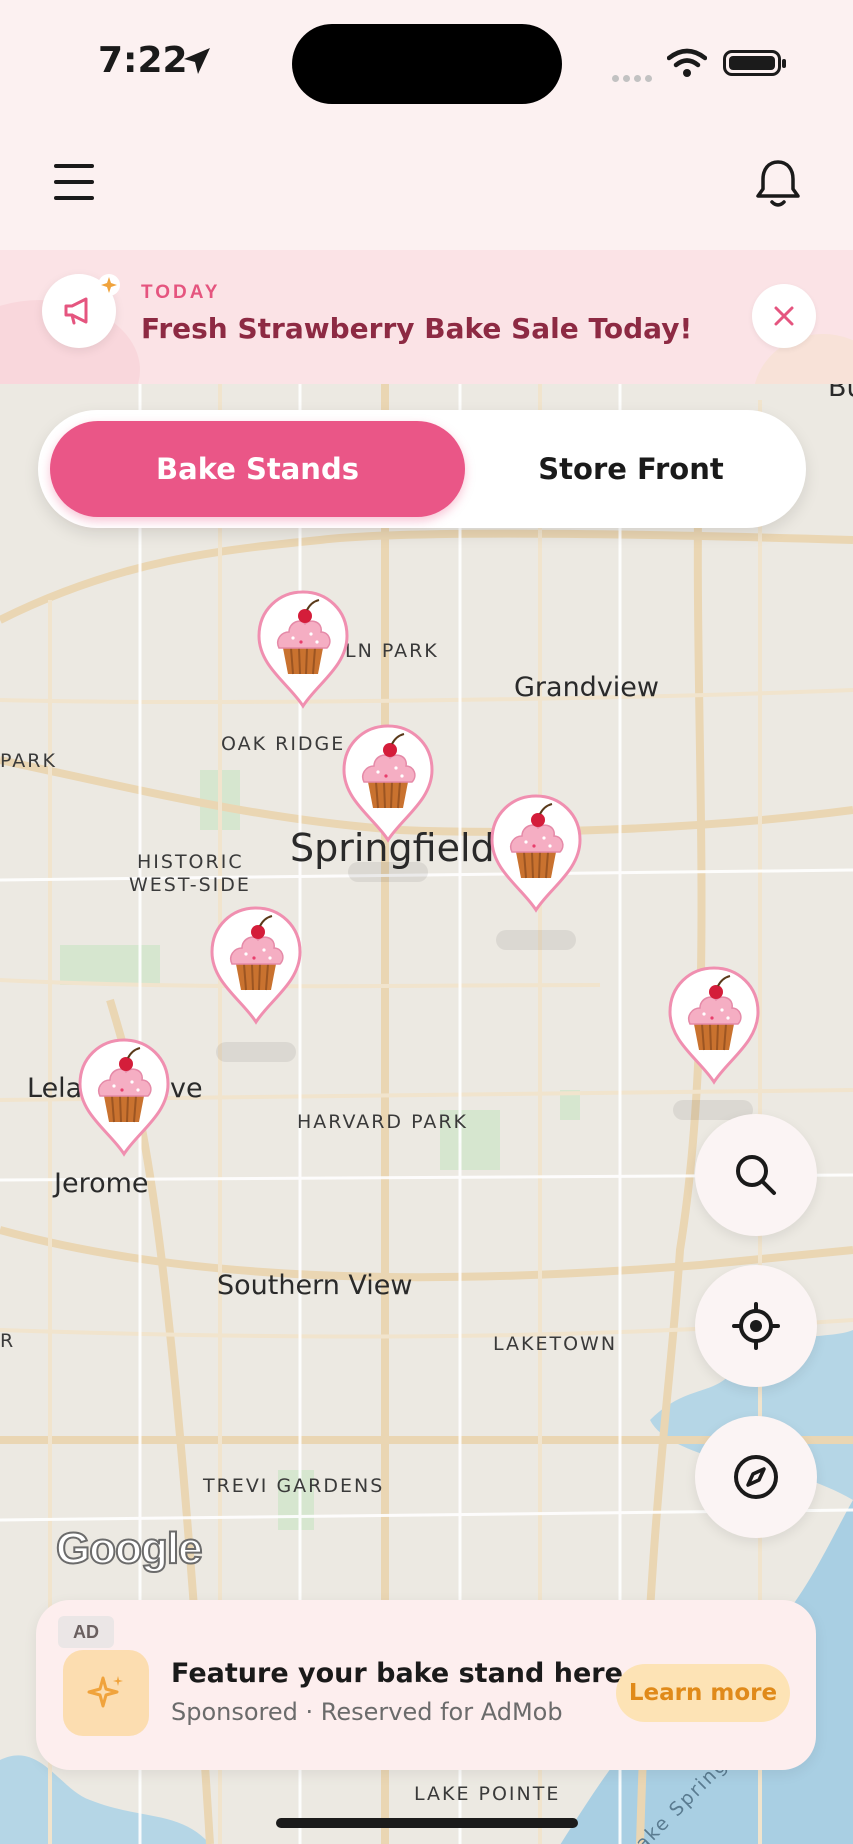  I want to click on ad-title: Feature your bake stand here, so click(397, 1673).